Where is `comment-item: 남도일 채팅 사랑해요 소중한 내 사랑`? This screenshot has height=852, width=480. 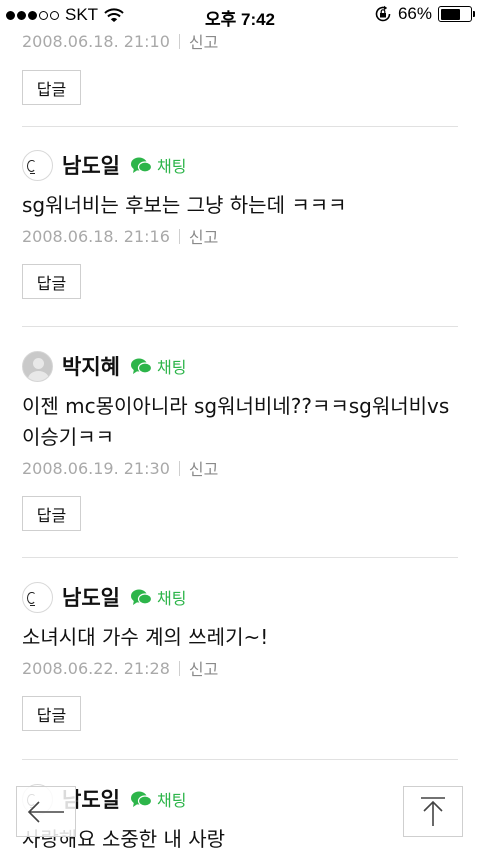 comment-item: 남도일 채팅 사랑해요 소중한 내 사랑 is located at coordinates (240, 817).